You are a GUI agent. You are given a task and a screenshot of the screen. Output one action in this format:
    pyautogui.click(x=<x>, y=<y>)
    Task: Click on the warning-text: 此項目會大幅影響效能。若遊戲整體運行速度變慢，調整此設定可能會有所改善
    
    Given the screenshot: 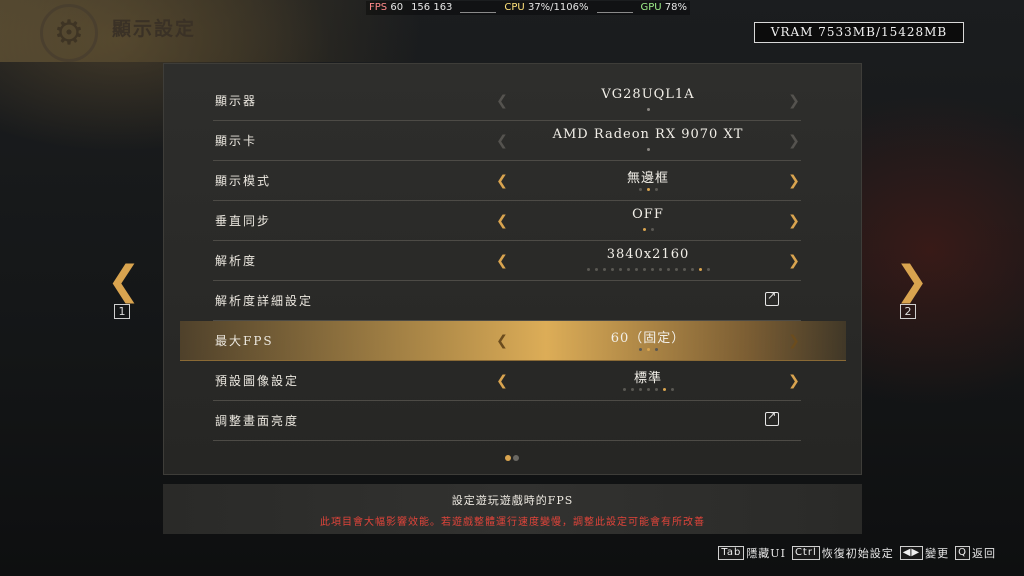 What is the action you would take?
    pyautogui.click(x=512, y=522)
    